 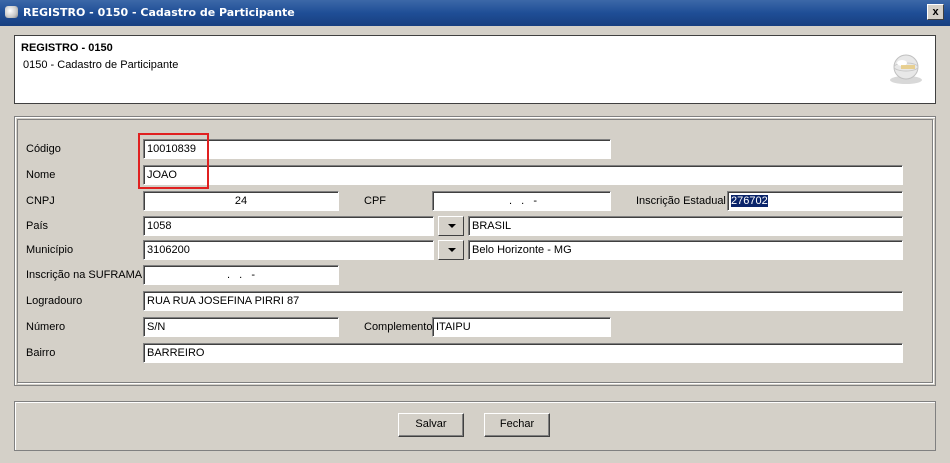 What do you see at coordinates (749, 201) in the screenshot?
I see `inscricao-estadual-value: 276702` at bounding box center [749, 201].